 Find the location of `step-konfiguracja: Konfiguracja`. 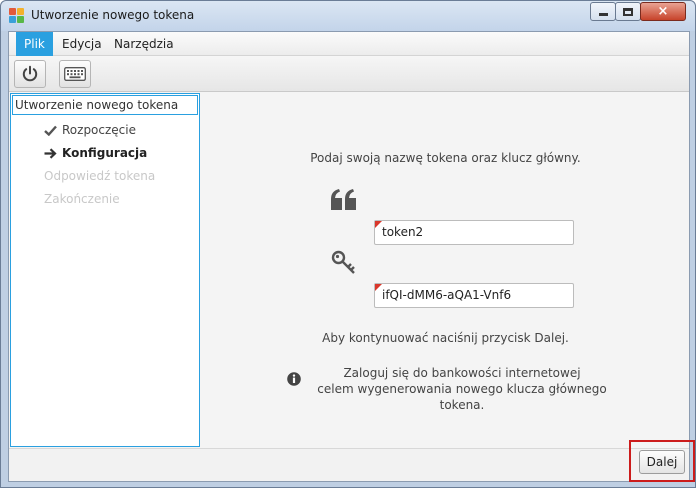

step-konfiguracja: Konfiguracja is located at coordinates (95, 153).